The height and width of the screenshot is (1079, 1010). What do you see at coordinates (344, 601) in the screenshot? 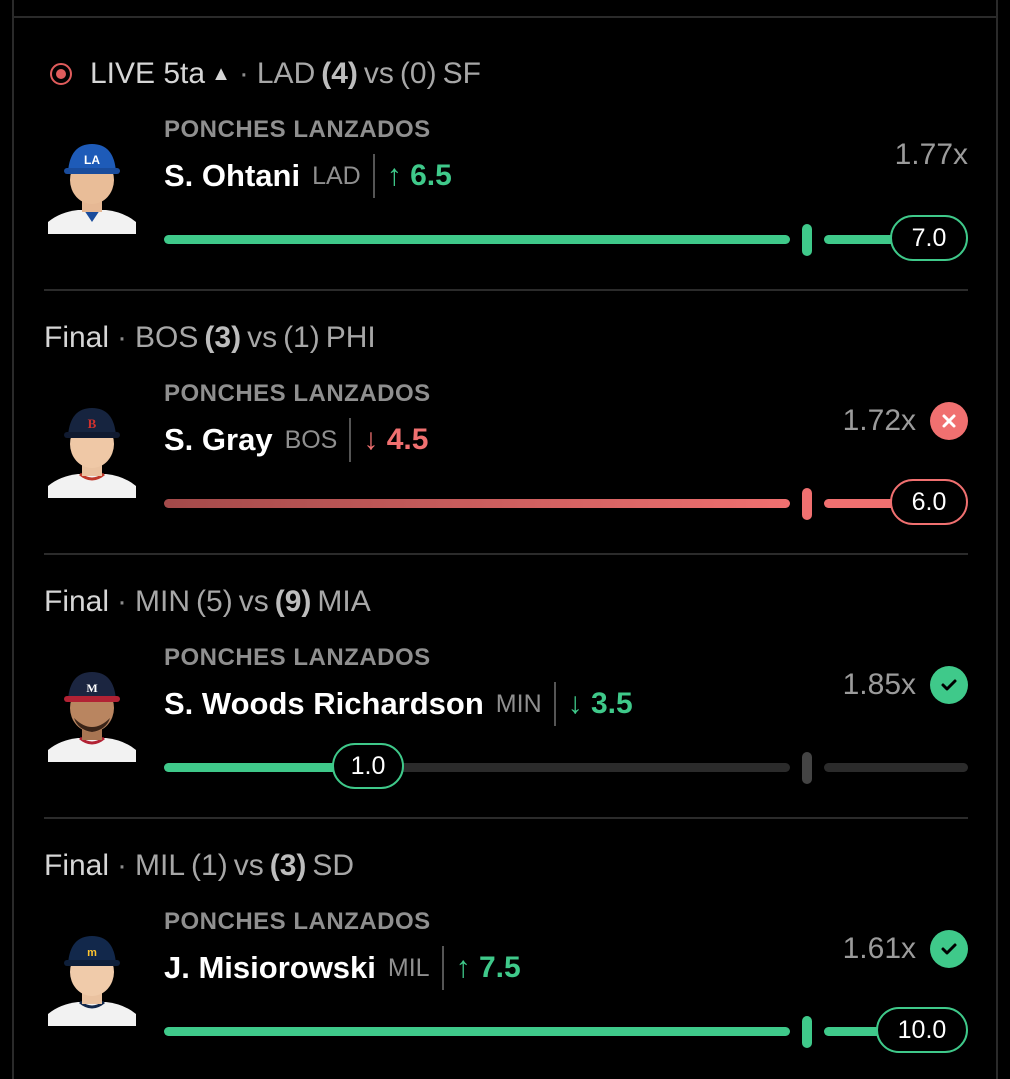
I see `away-team: MIA` at bounding box center [344, 601].